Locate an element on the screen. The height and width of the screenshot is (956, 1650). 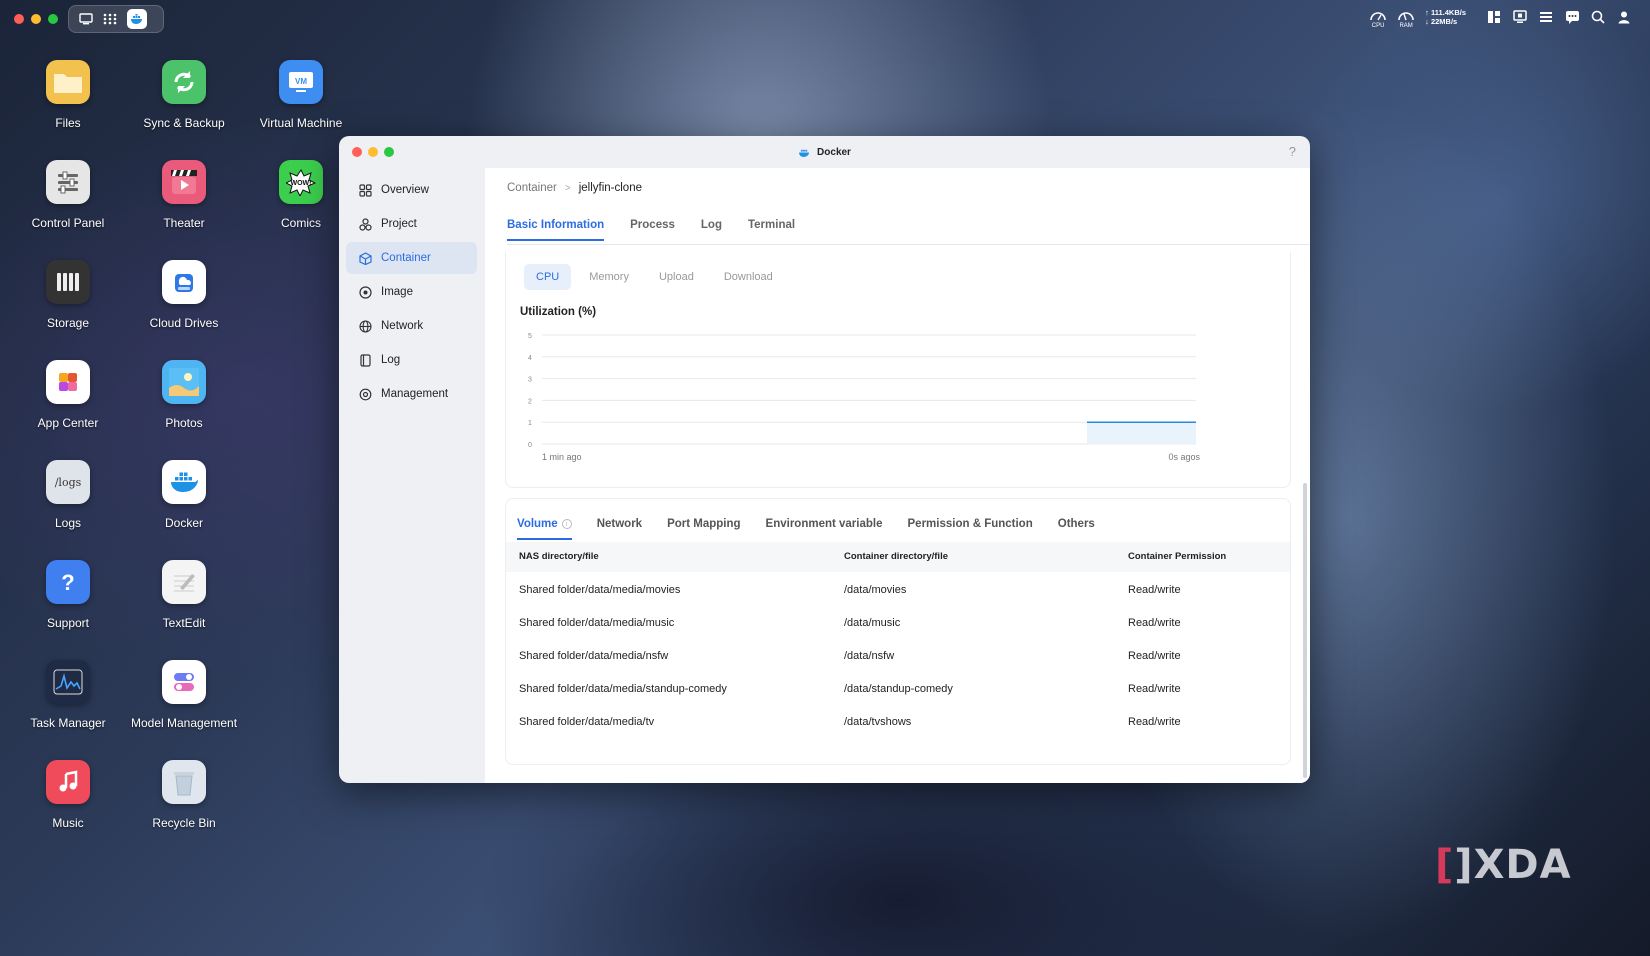
desktop-app-support: ? Support is located at coordinates (68, 595).